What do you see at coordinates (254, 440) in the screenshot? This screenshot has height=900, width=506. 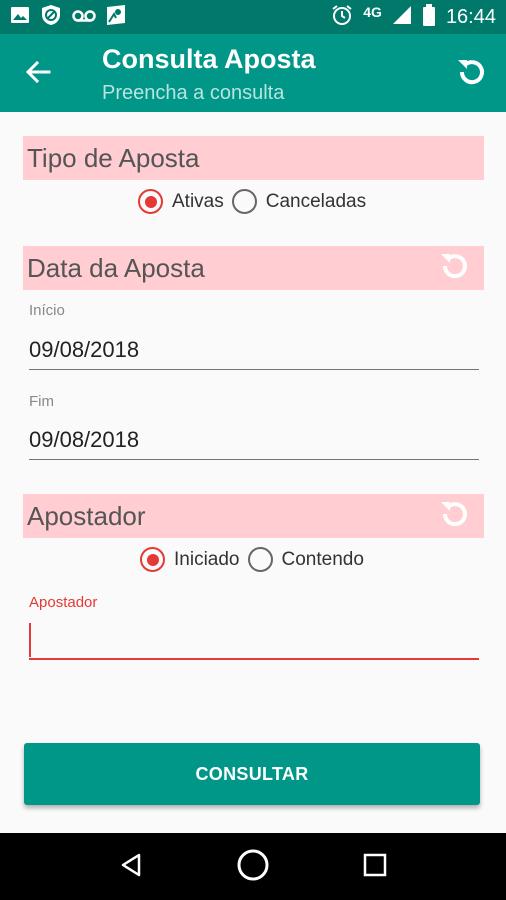 I see `fim-field` at bounding box center [254, 440].